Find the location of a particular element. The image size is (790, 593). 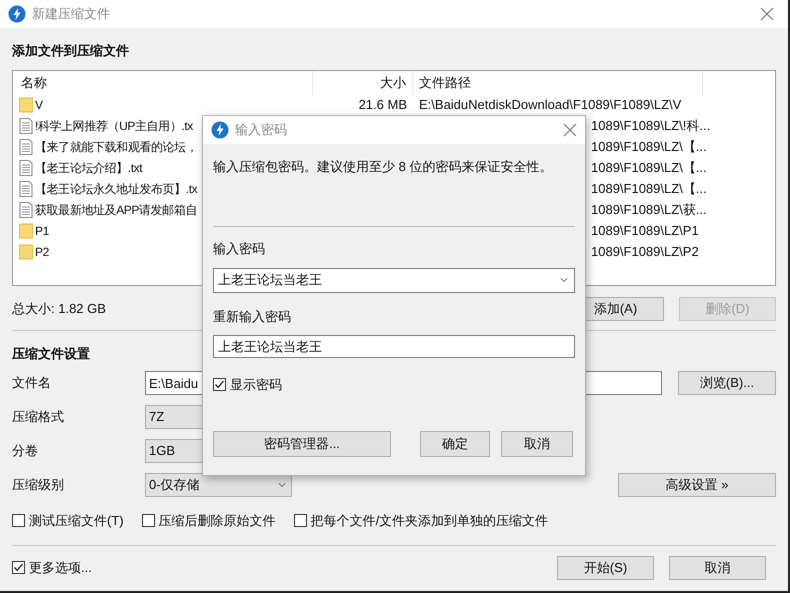

file-name: V is located at coordinates (39, 105).